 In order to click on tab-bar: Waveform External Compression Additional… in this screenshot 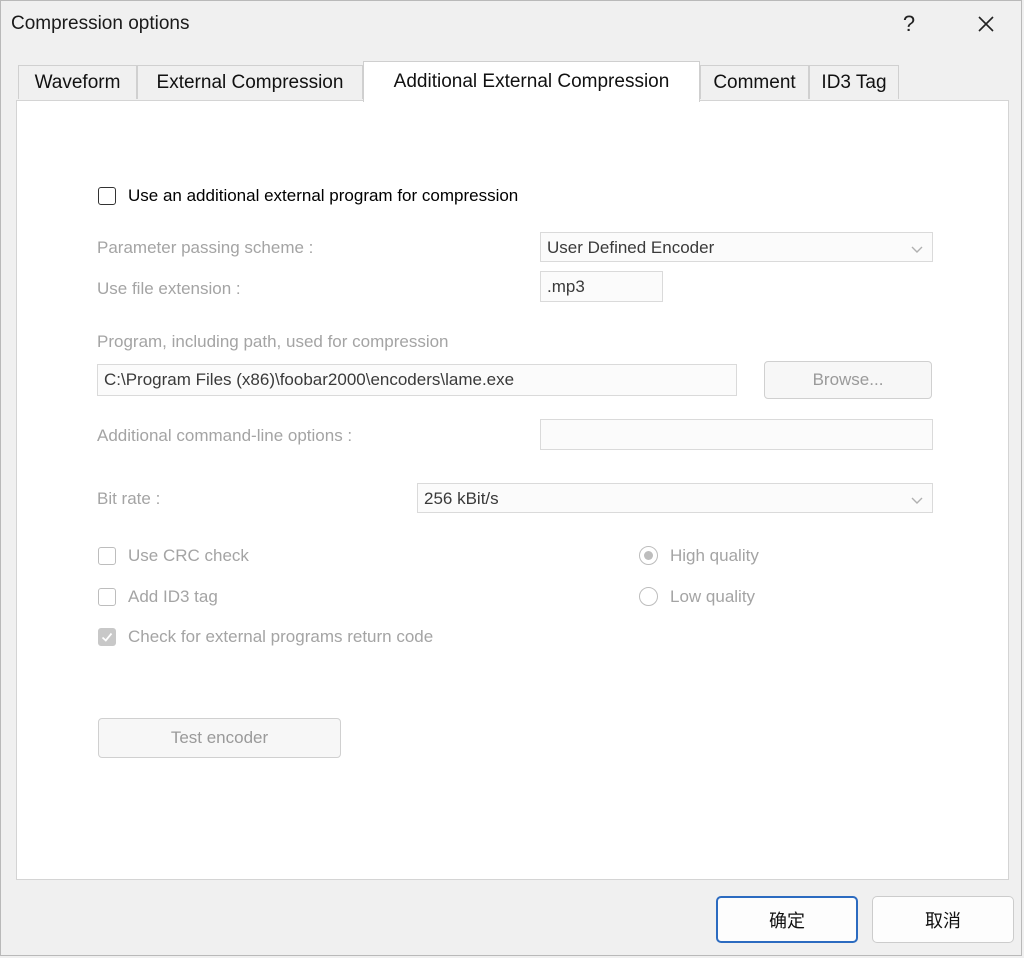, I will do `click(513, 81)`.